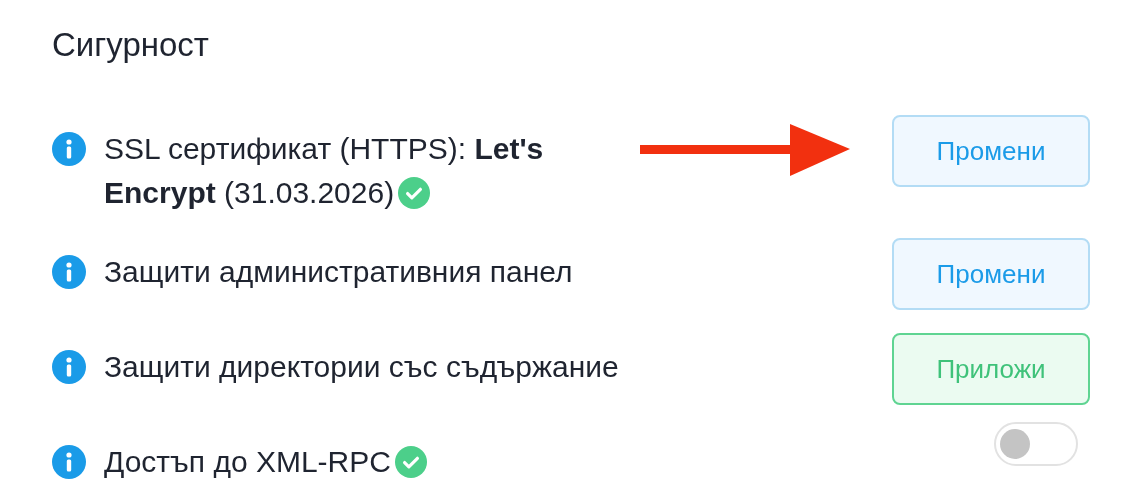  What do you see at coordinates (247, 461) in the screenshot?
I see `setting-label: Достъп до XML-RPC` at bounding box center [247, 461].